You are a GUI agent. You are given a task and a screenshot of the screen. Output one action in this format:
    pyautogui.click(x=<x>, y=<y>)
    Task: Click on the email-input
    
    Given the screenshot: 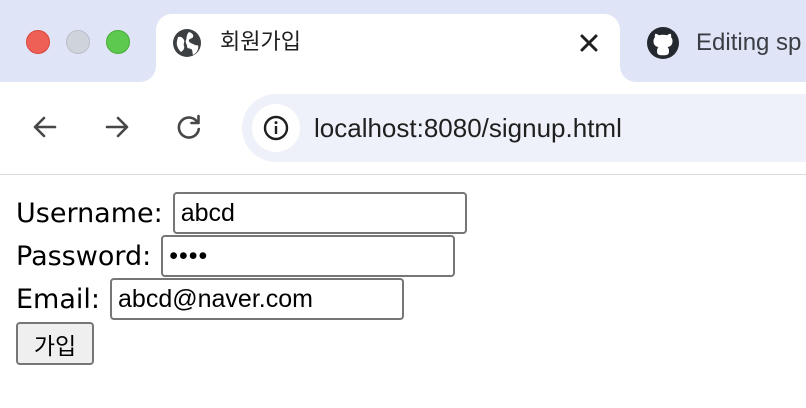 What is the action you would take?
    pyautogui.click(x=257, y=299)
    